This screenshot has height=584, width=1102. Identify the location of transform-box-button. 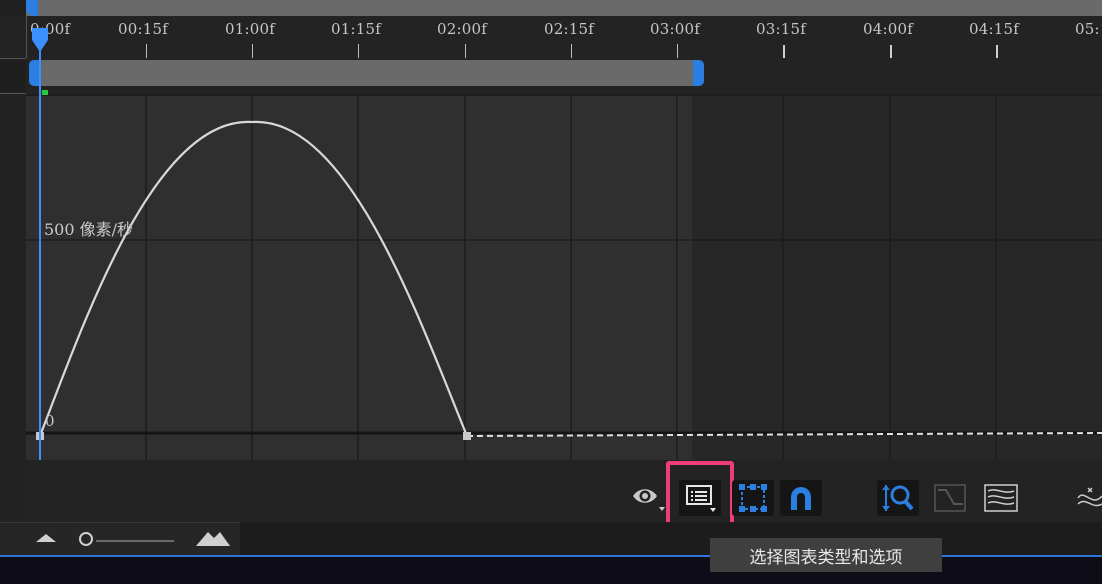
(753, 498).